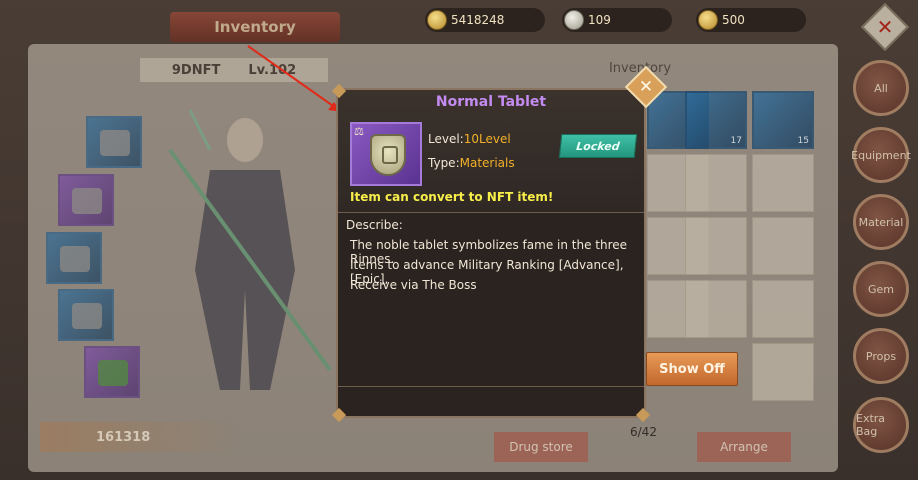  What do you see at coordinates (598, 146) in the screenshot?
I see `locked-status-badge: Locked` at bounding box center [598, 146].